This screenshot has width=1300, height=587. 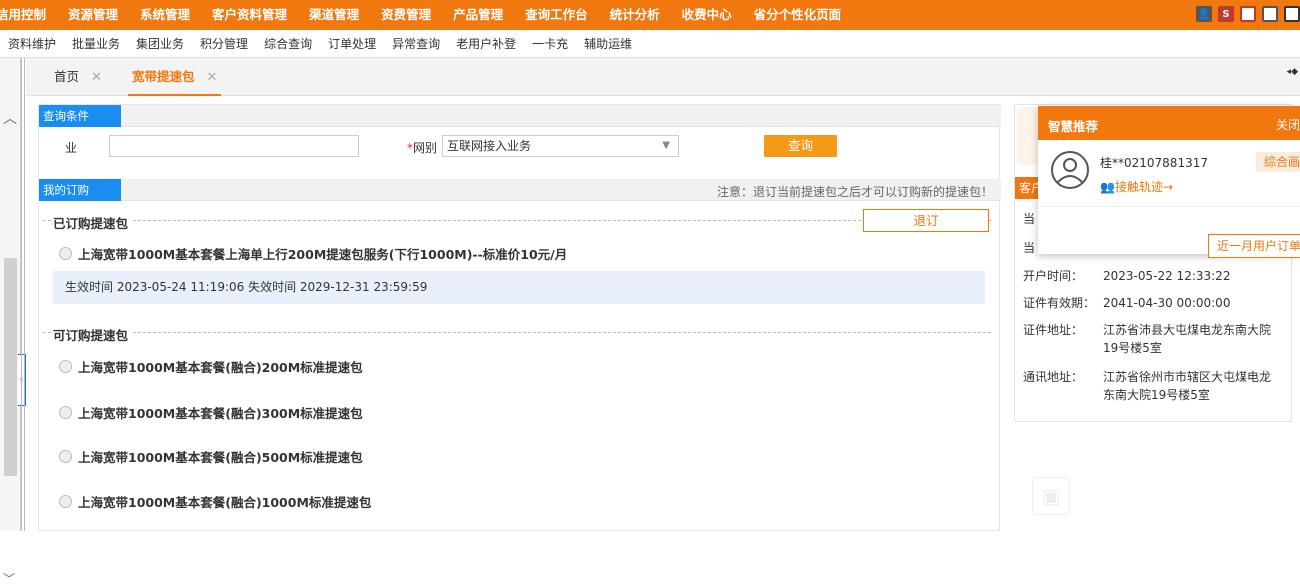 What do you see at coordinates (224, 43) in the screenshot?
I see `sub-nav-item: 积分管理` at bounding box center [224, 43].